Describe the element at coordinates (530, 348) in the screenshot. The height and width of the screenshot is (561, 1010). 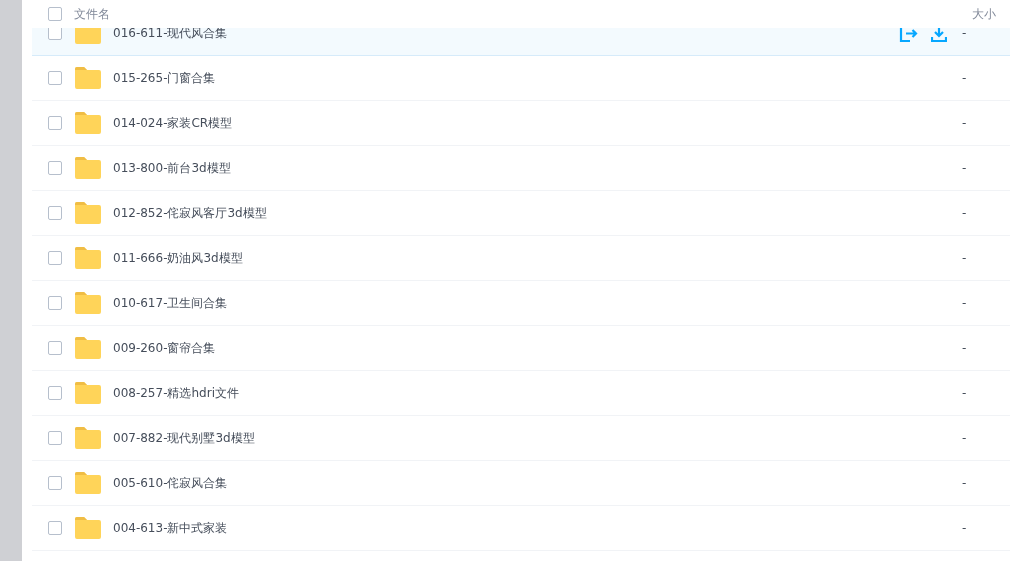
I see `folder-name: 009-260-窗帘合集` at that location.